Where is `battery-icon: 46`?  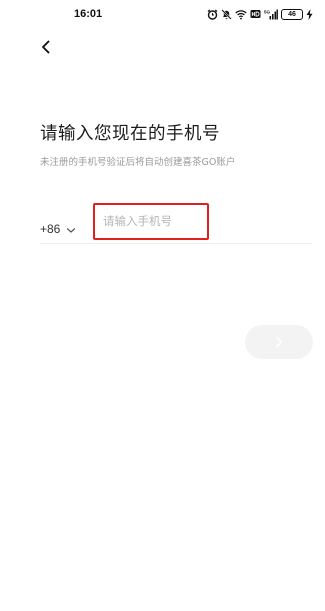
battery-icon: 46 is located at coordinates (292, 14).